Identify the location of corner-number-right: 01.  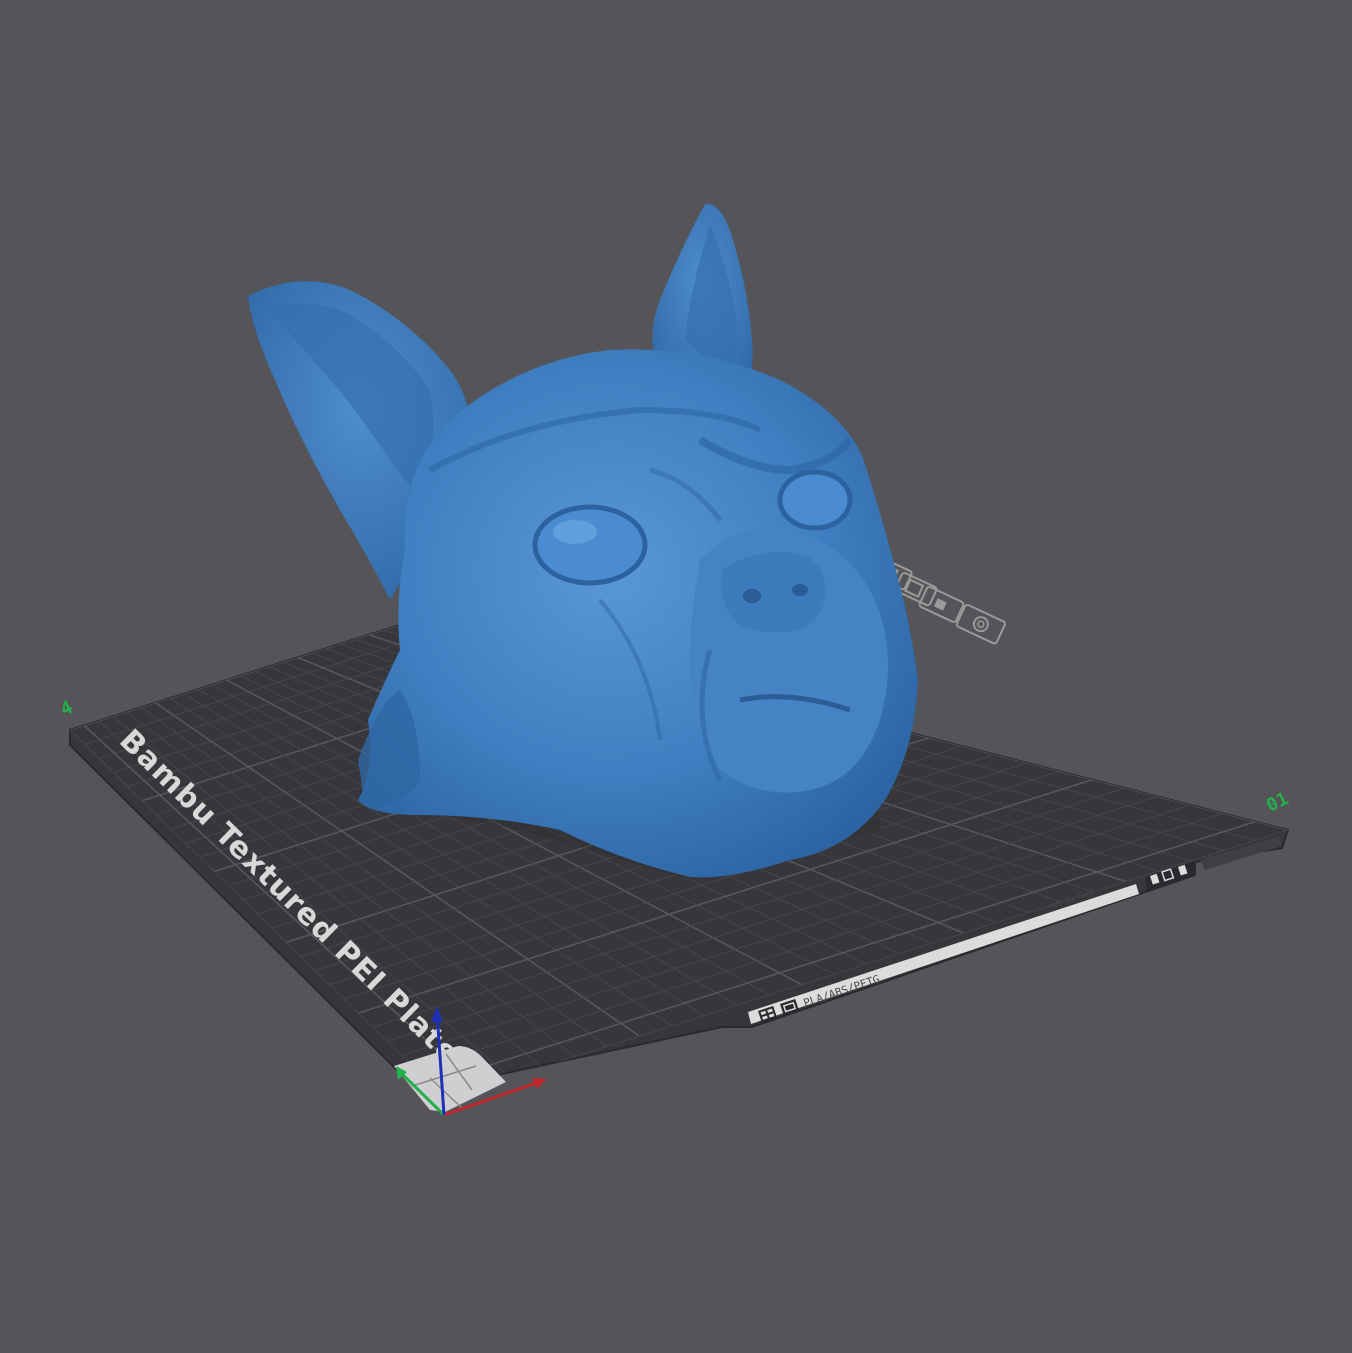
(1277, 802).